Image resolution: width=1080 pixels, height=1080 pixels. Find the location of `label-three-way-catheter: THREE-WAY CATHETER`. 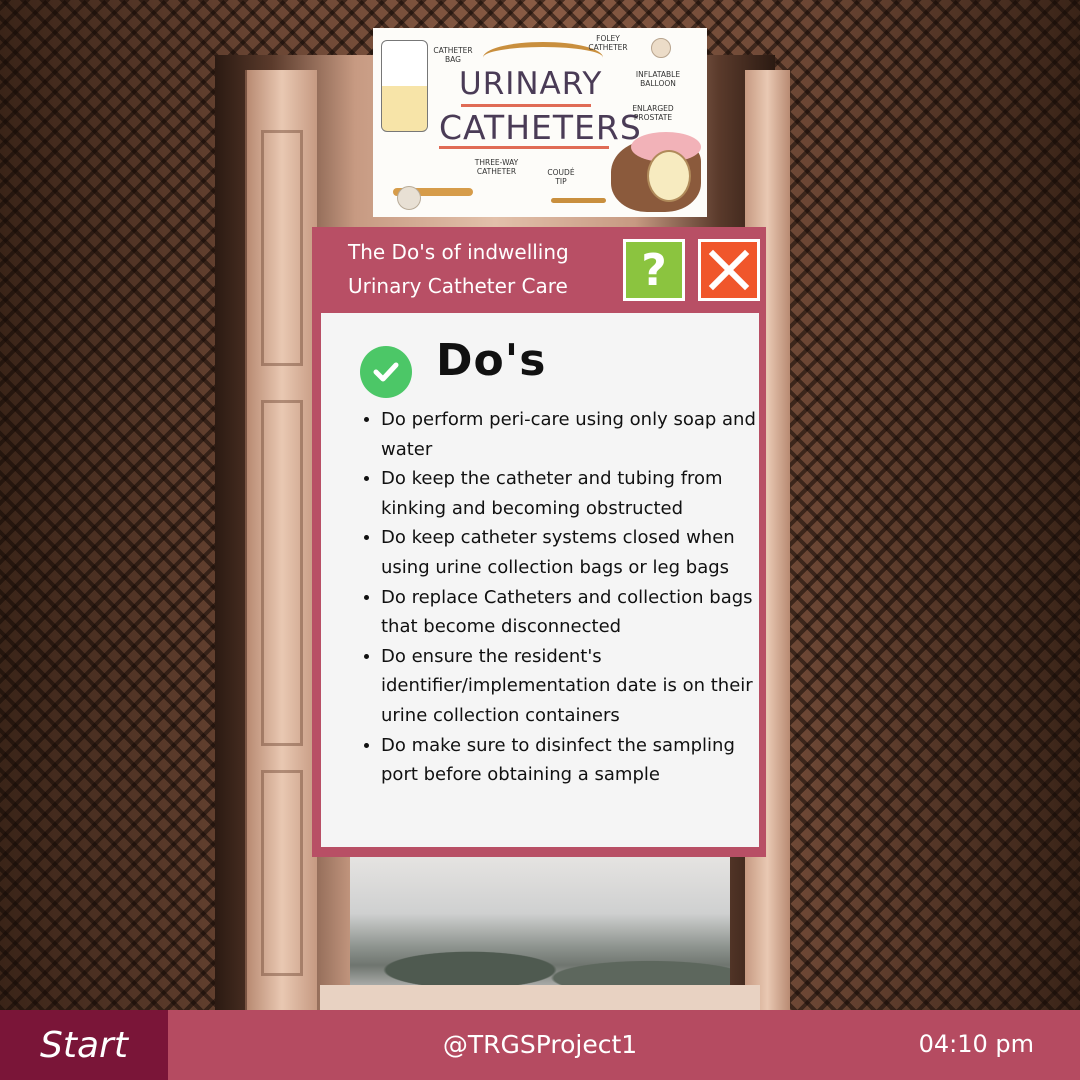

label-three-way-catheter: THREE-WAY CATHETER is located at coordinates (496, 167).